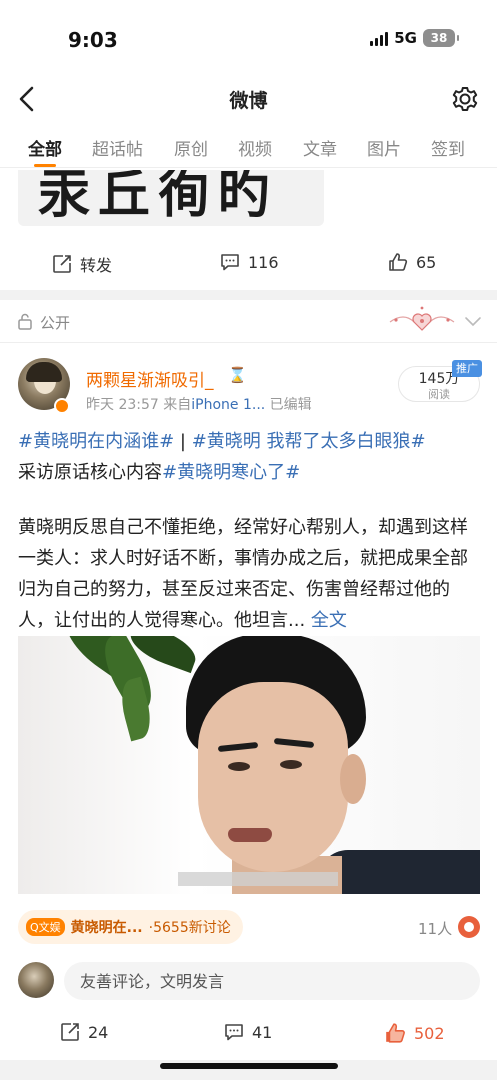 This screenshot has width=497, height=1080. I want to click on person-ear, so click(353, 779).